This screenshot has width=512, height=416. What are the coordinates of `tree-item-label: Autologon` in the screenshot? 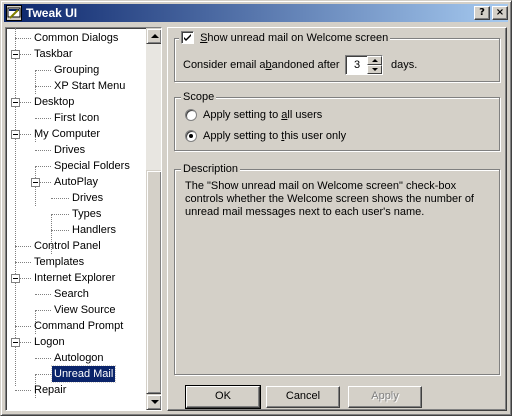 It's located at (79, 358).